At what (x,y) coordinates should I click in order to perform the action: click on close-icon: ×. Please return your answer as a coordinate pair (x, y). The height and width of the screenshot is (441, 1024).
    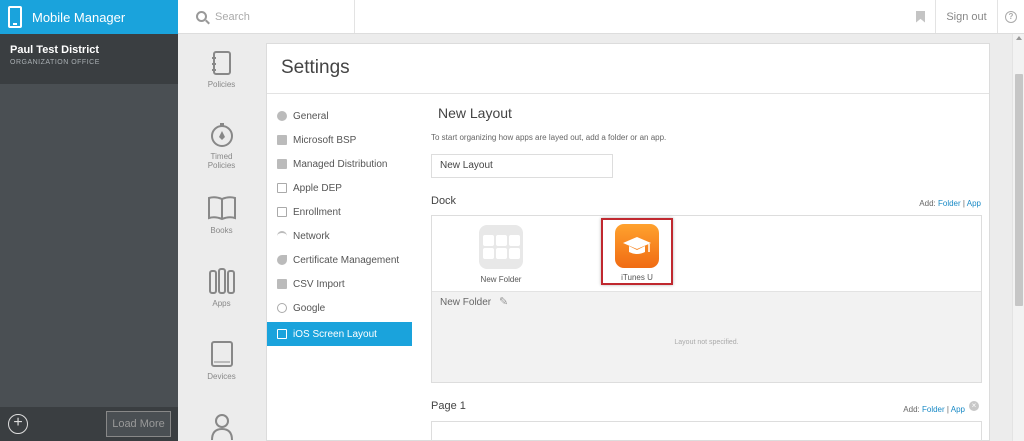
    Looking at the image, I should click on (974, 406).